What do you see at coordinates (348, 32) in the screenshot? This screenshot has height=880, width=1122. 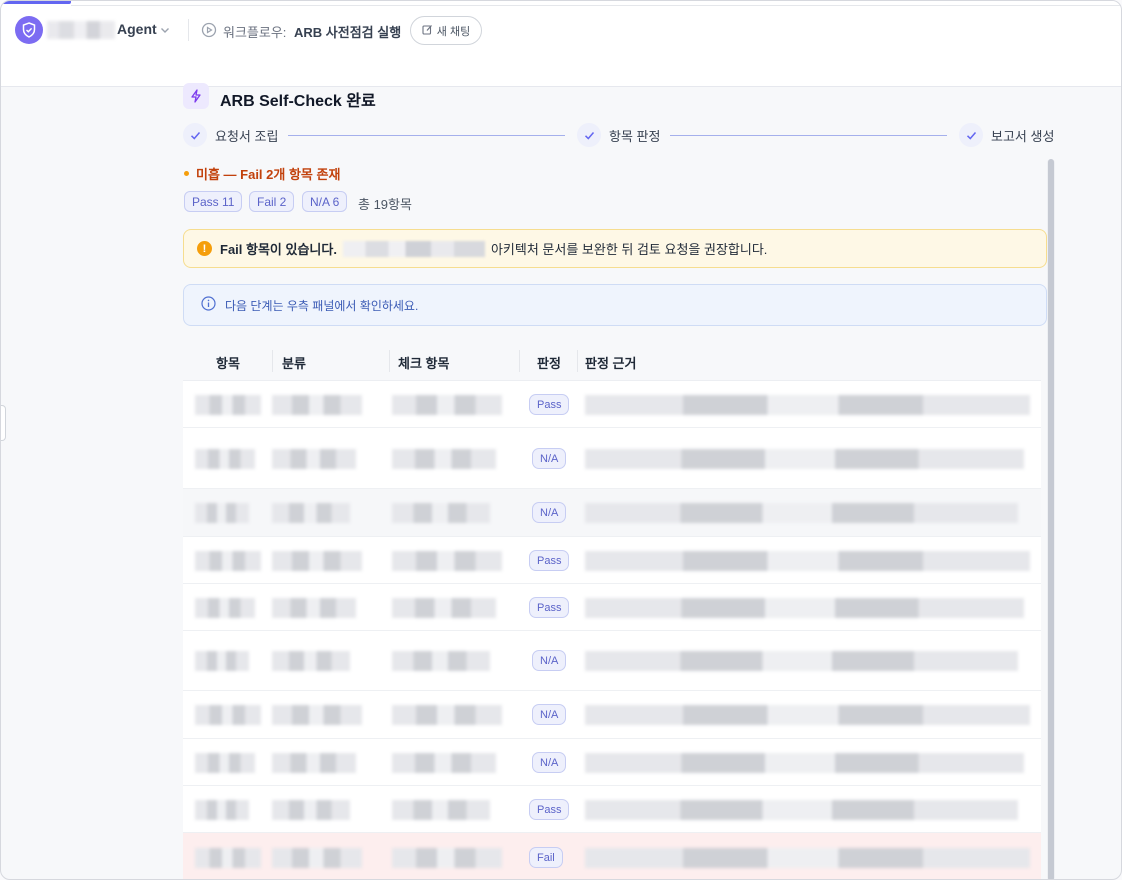 I see `workflow-title: ARB 사전점검 실행` at bounding box center [348, 32].